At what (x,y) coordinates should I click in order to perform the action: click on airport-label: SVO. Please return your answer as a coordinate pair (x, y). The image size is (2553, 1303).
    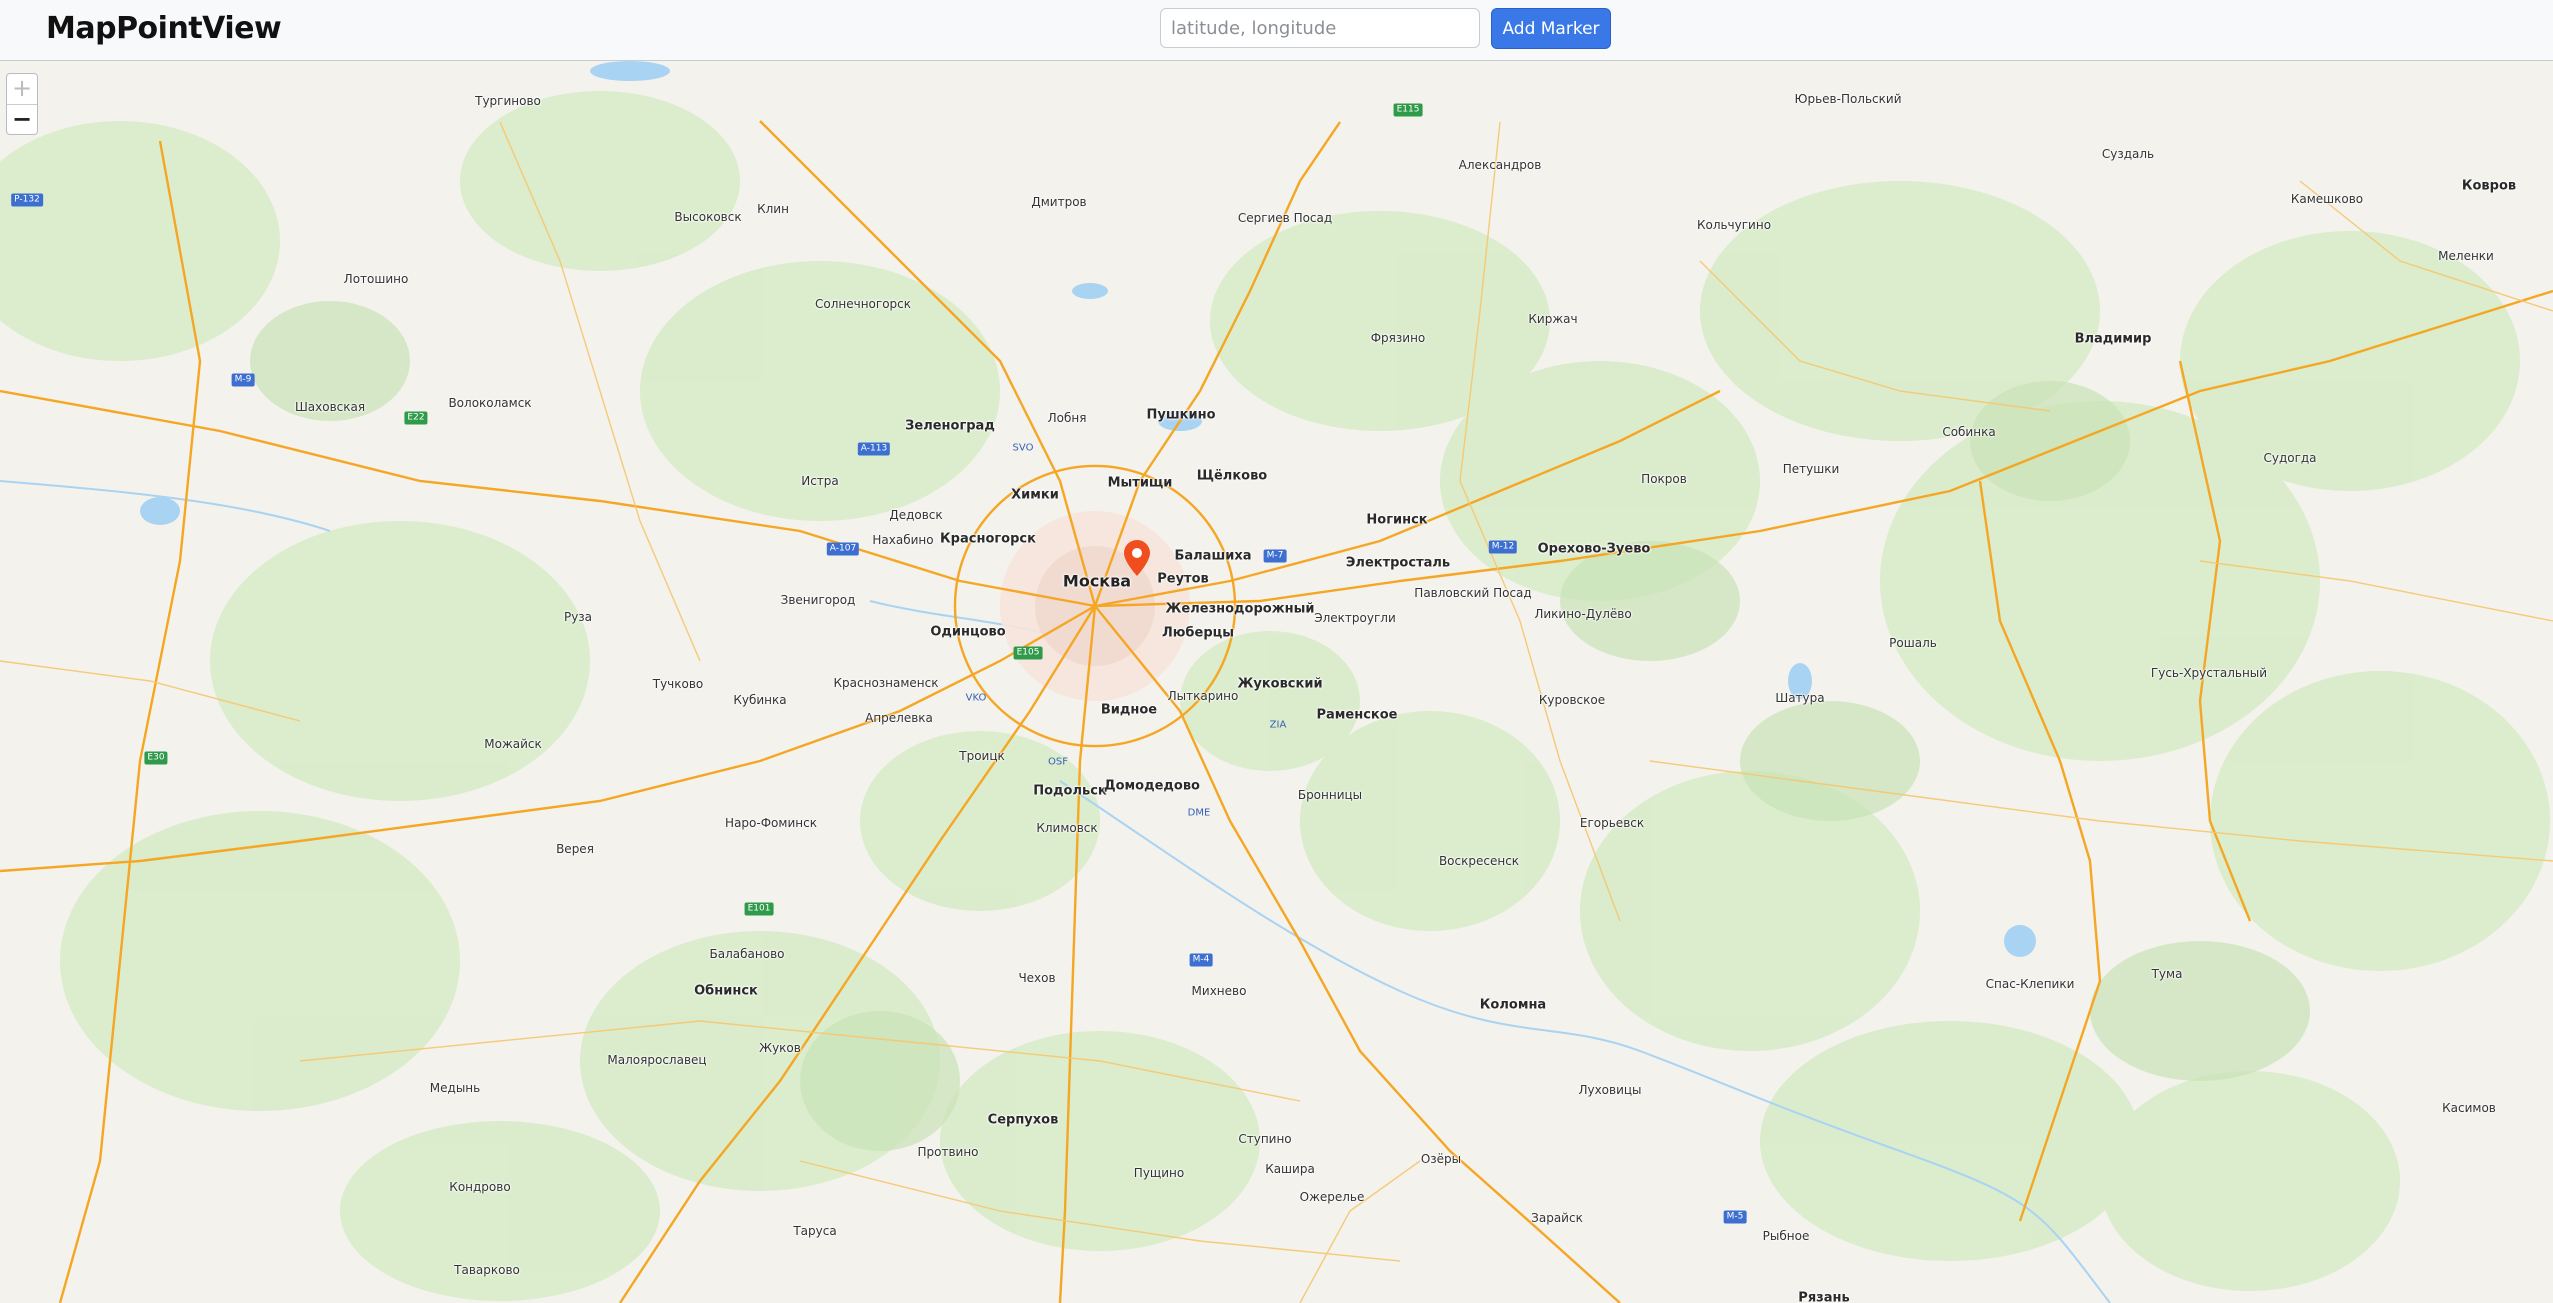
    Looking at the image, I should click on (1023, 448).